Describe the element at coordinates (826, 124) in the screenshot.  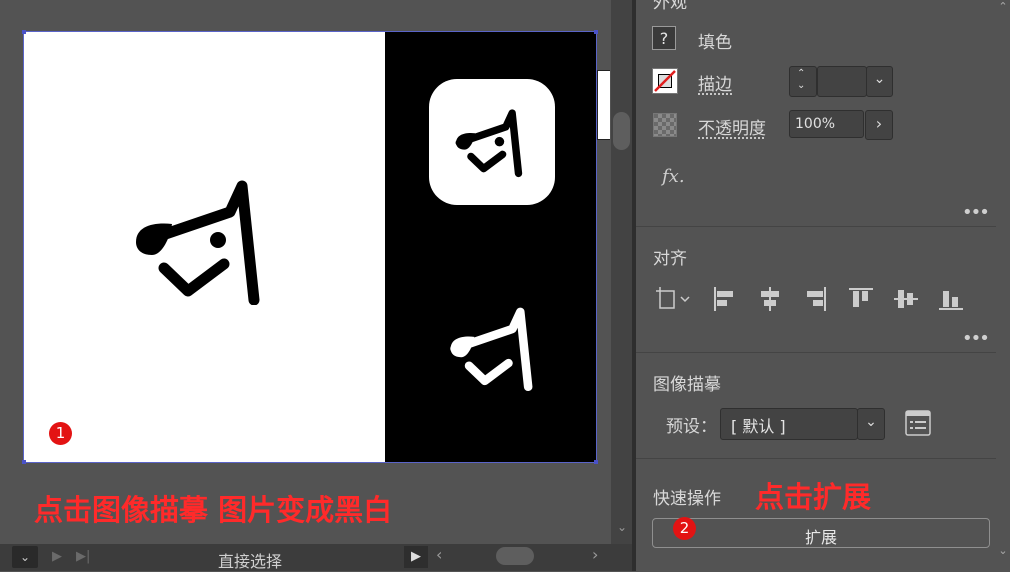
I see `opacity-input: 100%` at that location.